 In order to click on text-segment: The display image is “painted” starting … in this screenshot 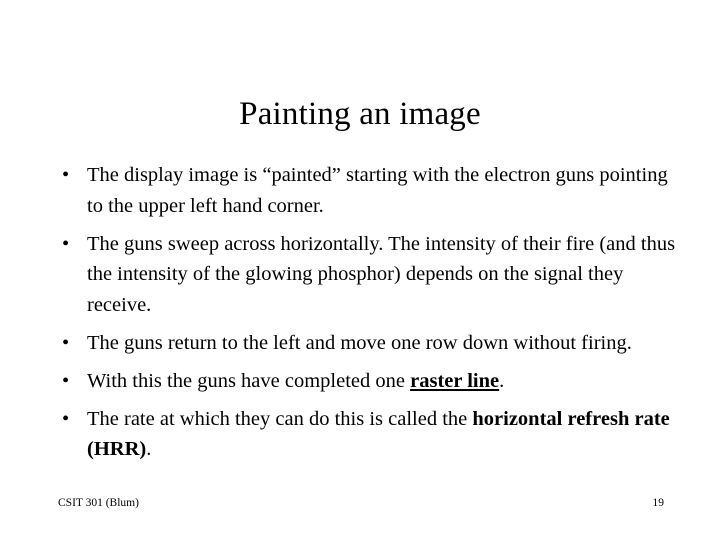, I will do `click(377, 190)`.